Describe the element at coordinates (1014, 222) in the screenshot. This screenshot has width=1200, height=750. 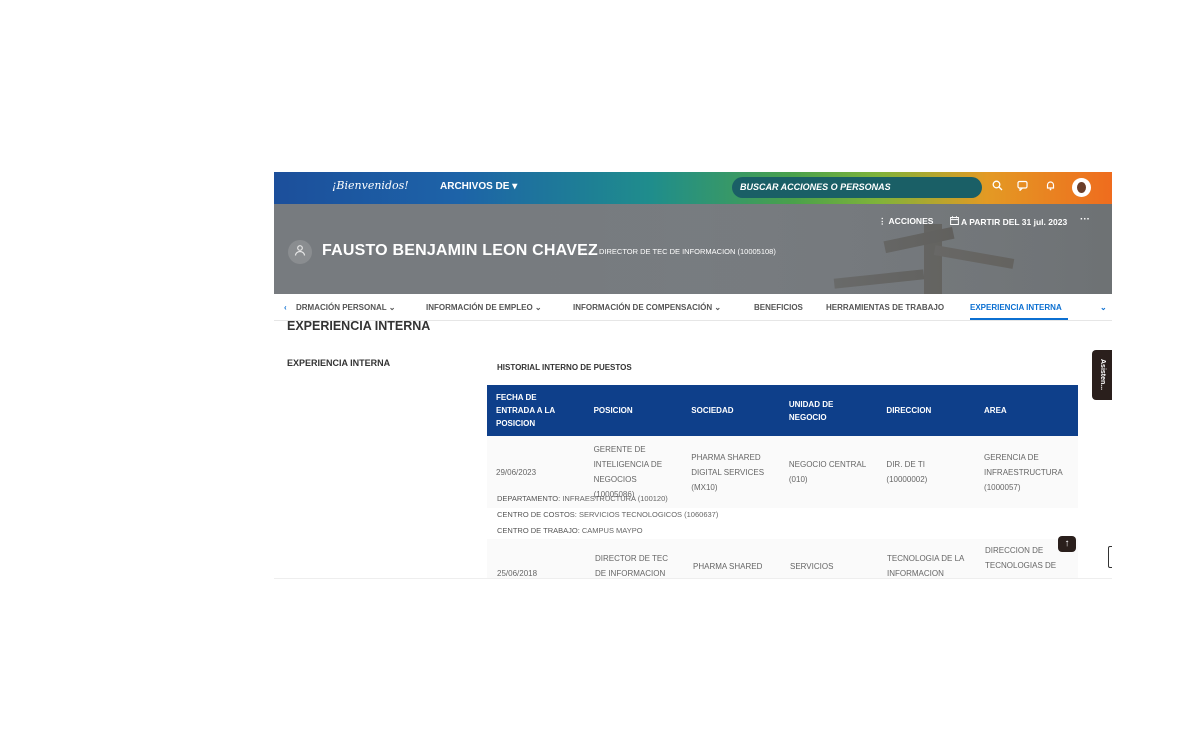
I see `date-label: A PARTIR DEL 31 jul. 2023` at that location.